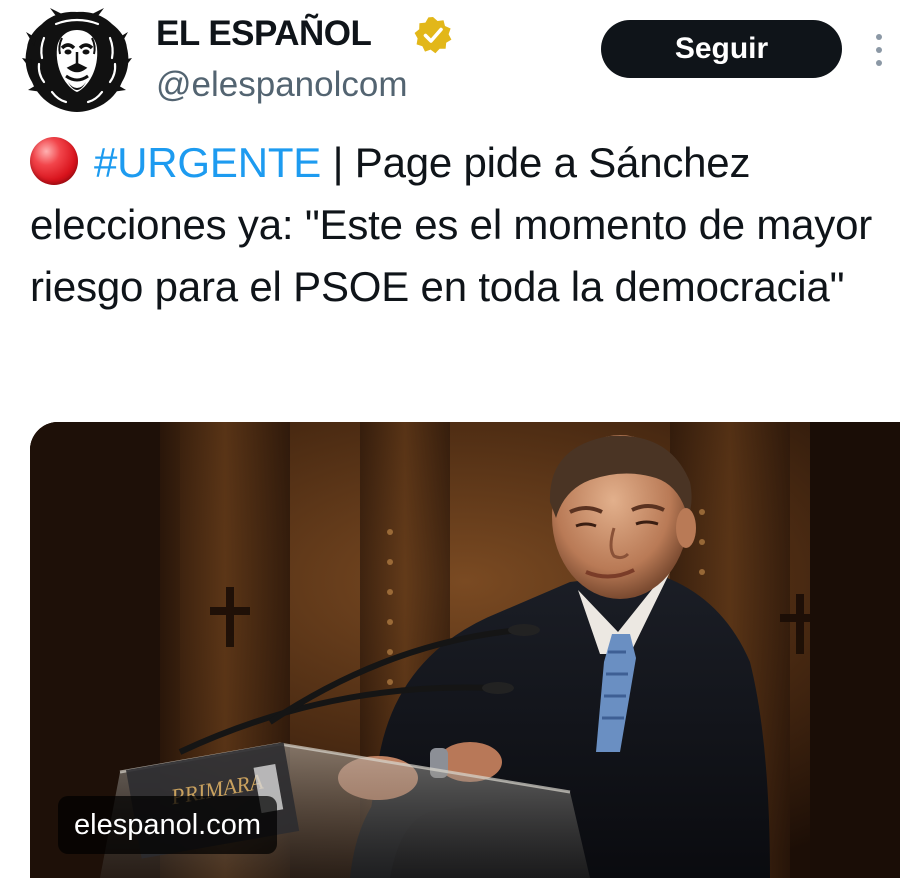  Describe the element at coordinates (721, 49) in the screenshot. I see `follow-button: Seguir` at that location.